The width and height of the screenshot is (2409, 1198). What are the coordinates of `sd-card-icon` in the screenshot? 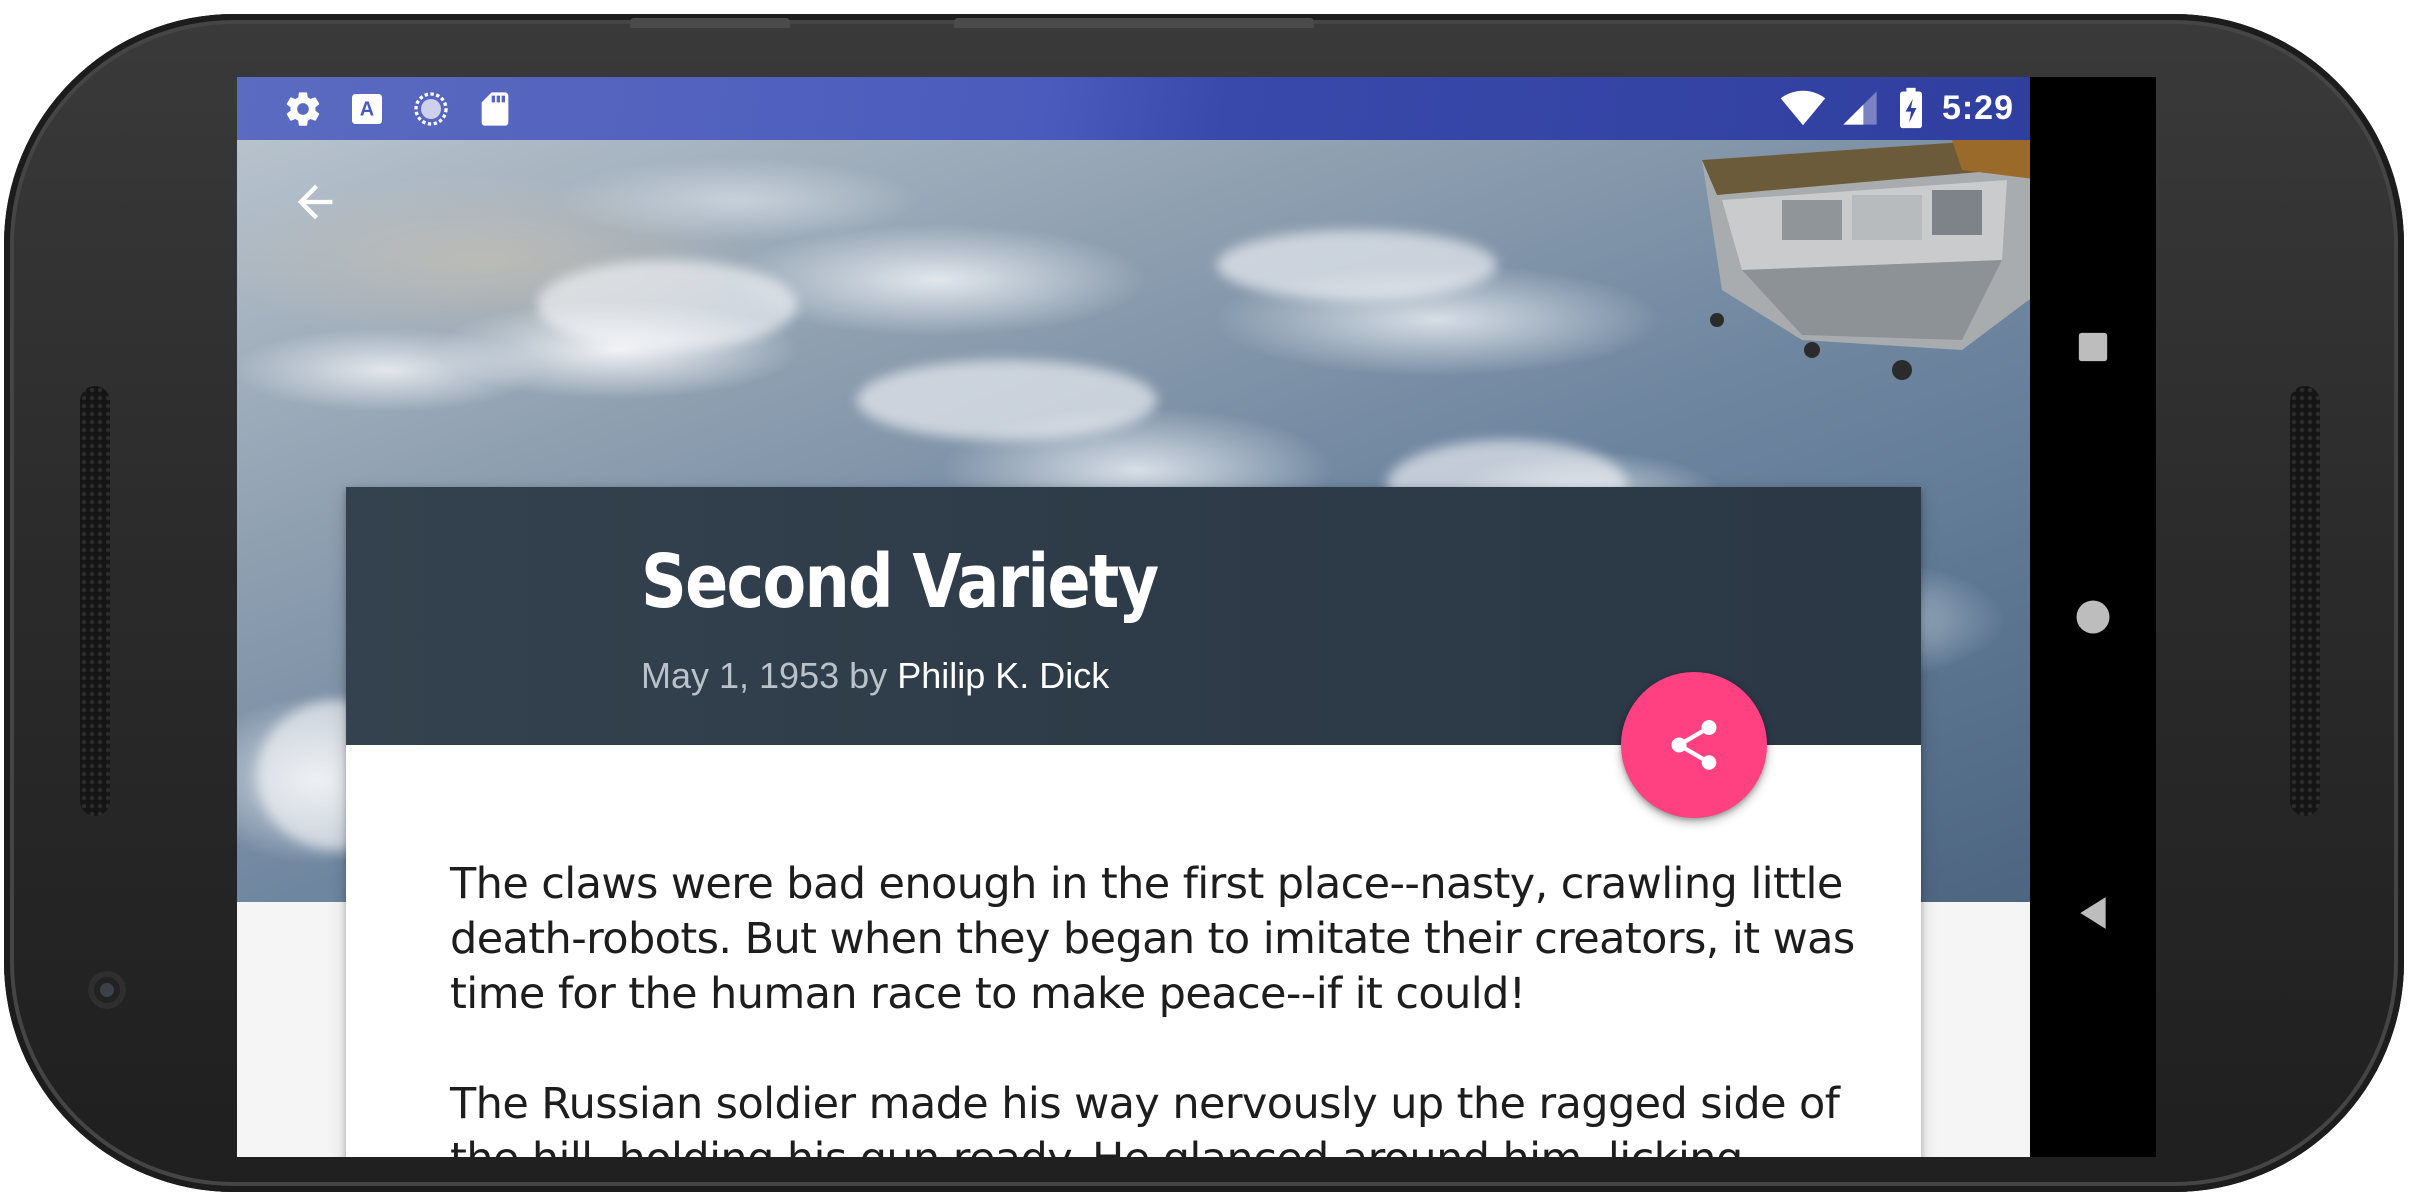 It's located at (495, 109).